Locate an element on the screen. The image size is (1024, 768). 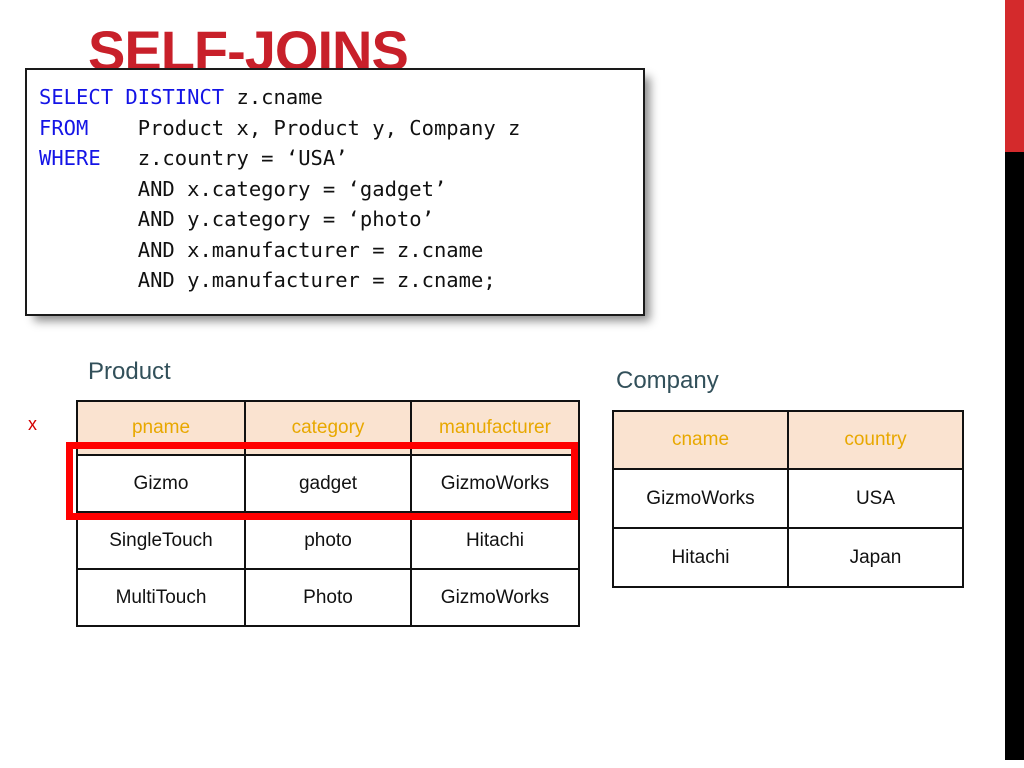
cell-category: photo is located at coordinates (328, 540).